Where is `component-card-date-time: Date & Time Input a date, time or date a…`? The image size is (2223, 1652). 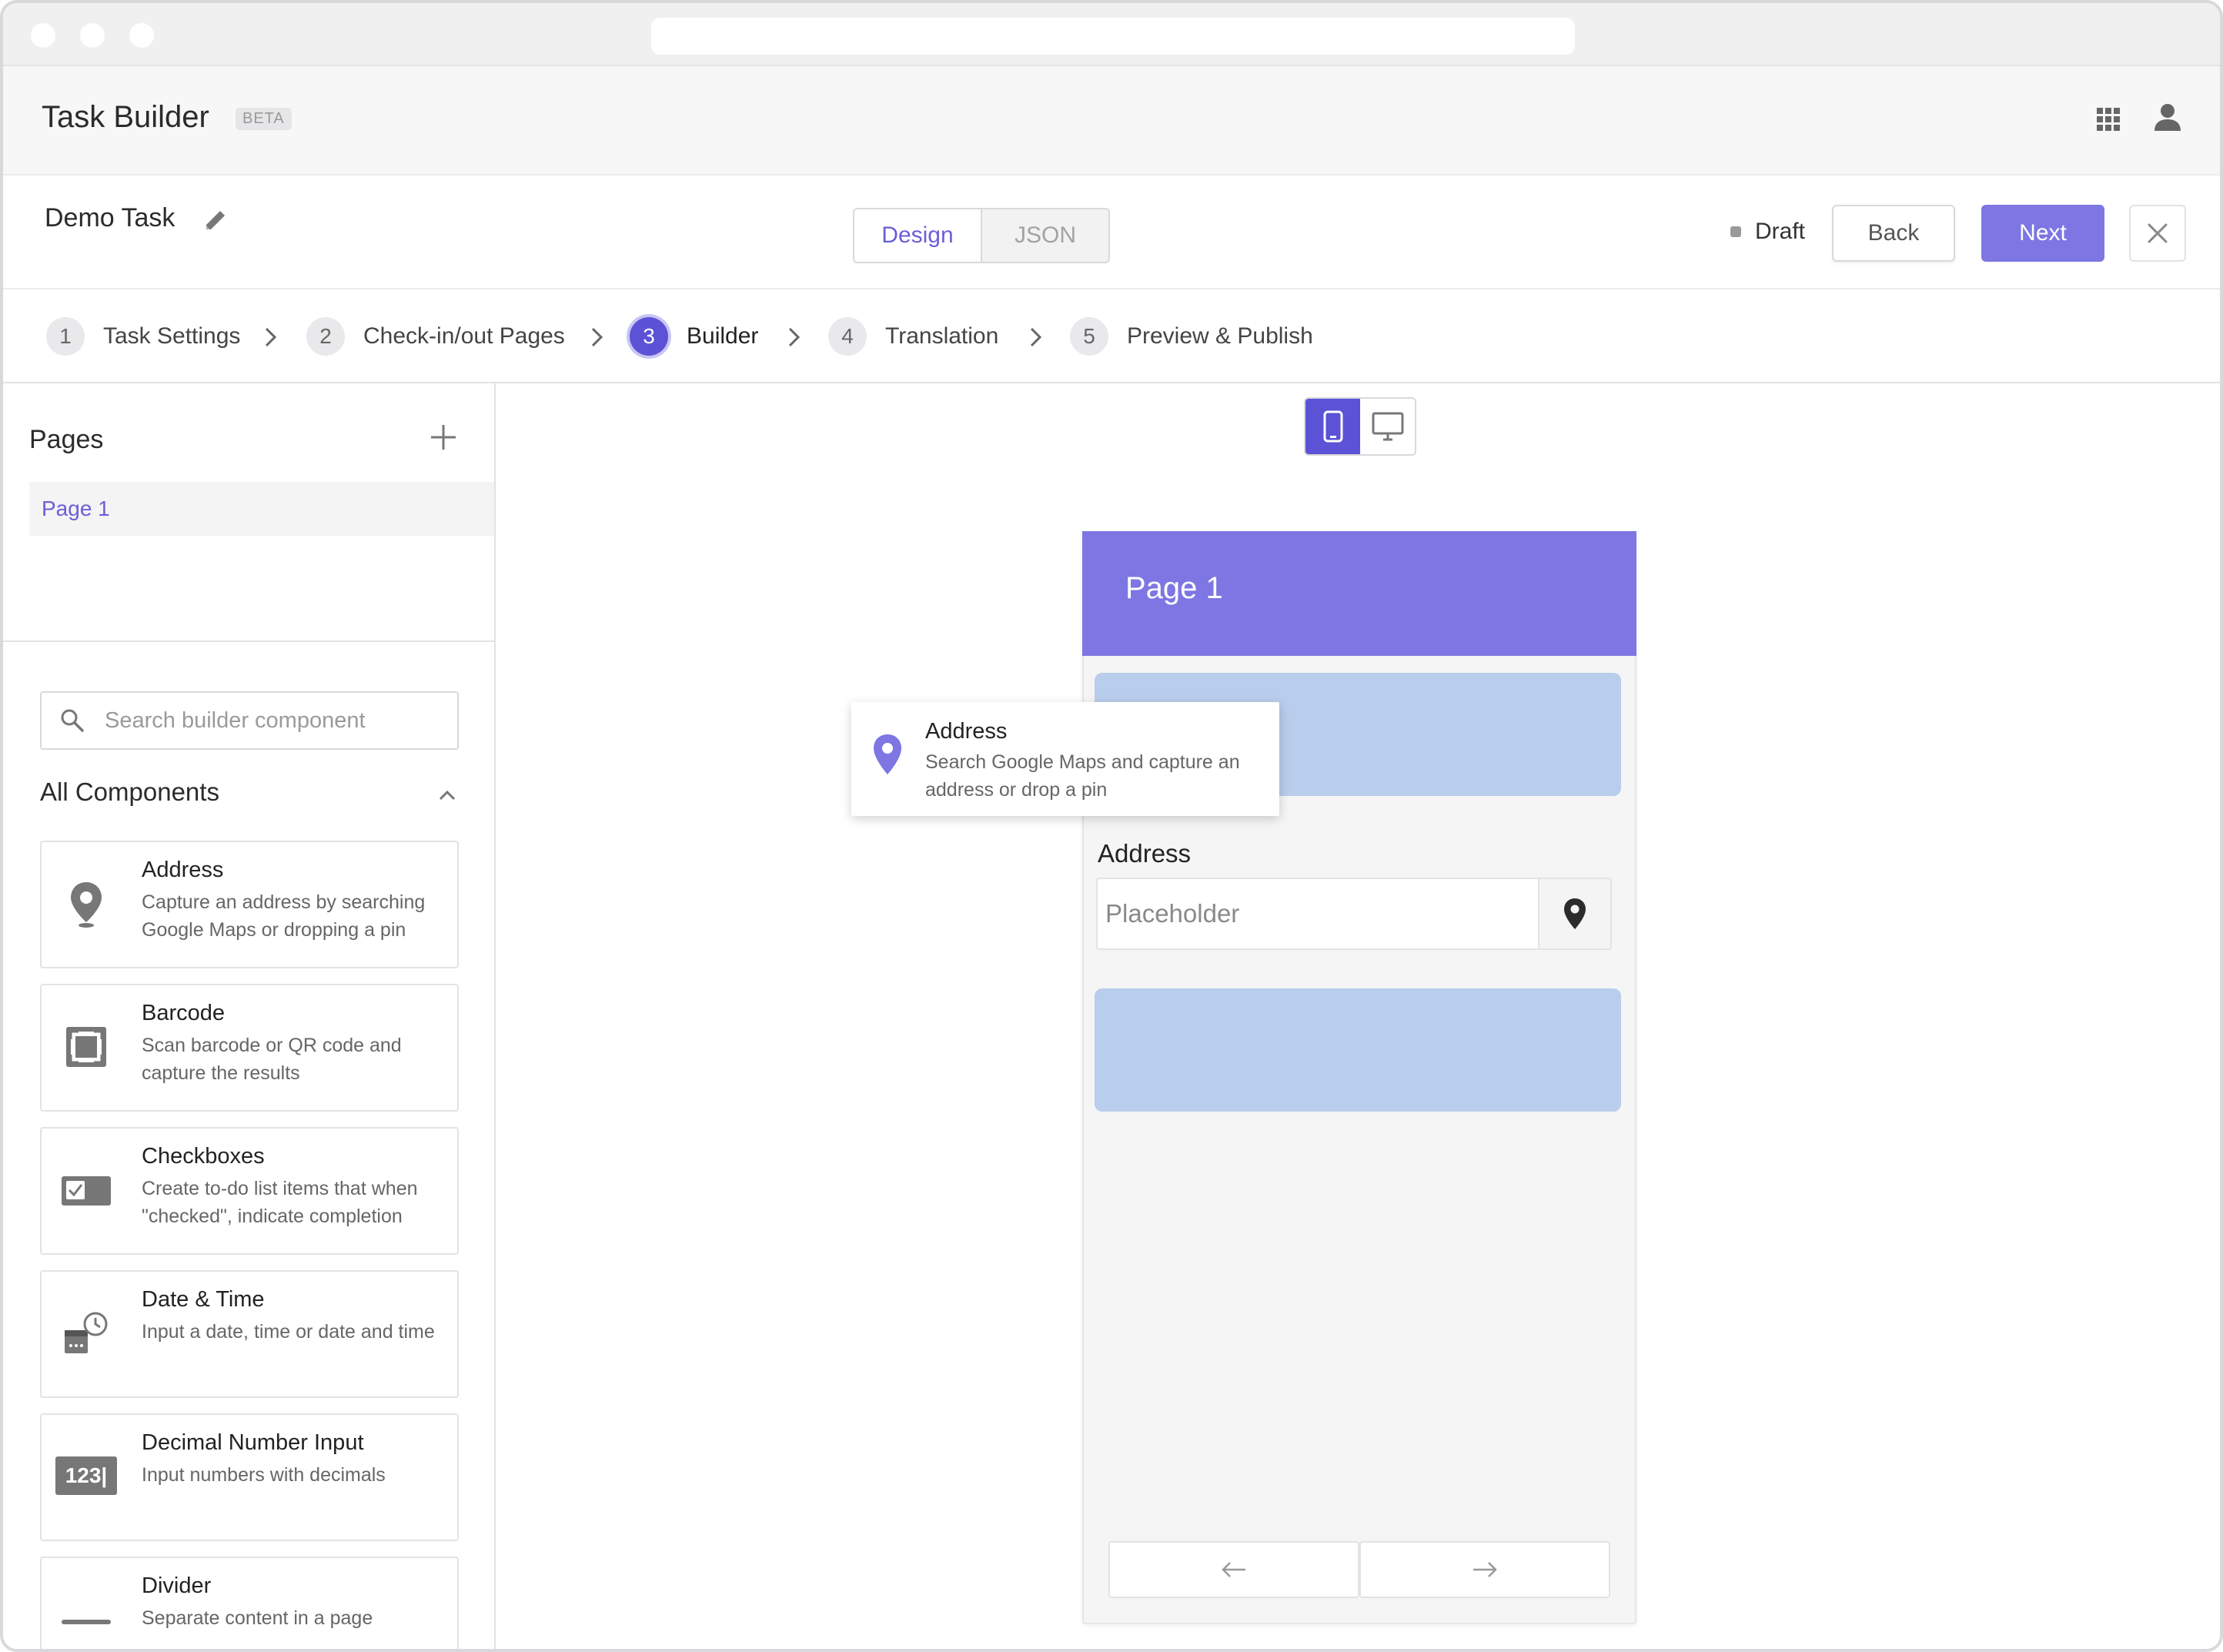 component-card-date-time: Date & Time Input a date, time or date a… is located at coordinates (249, 1334).